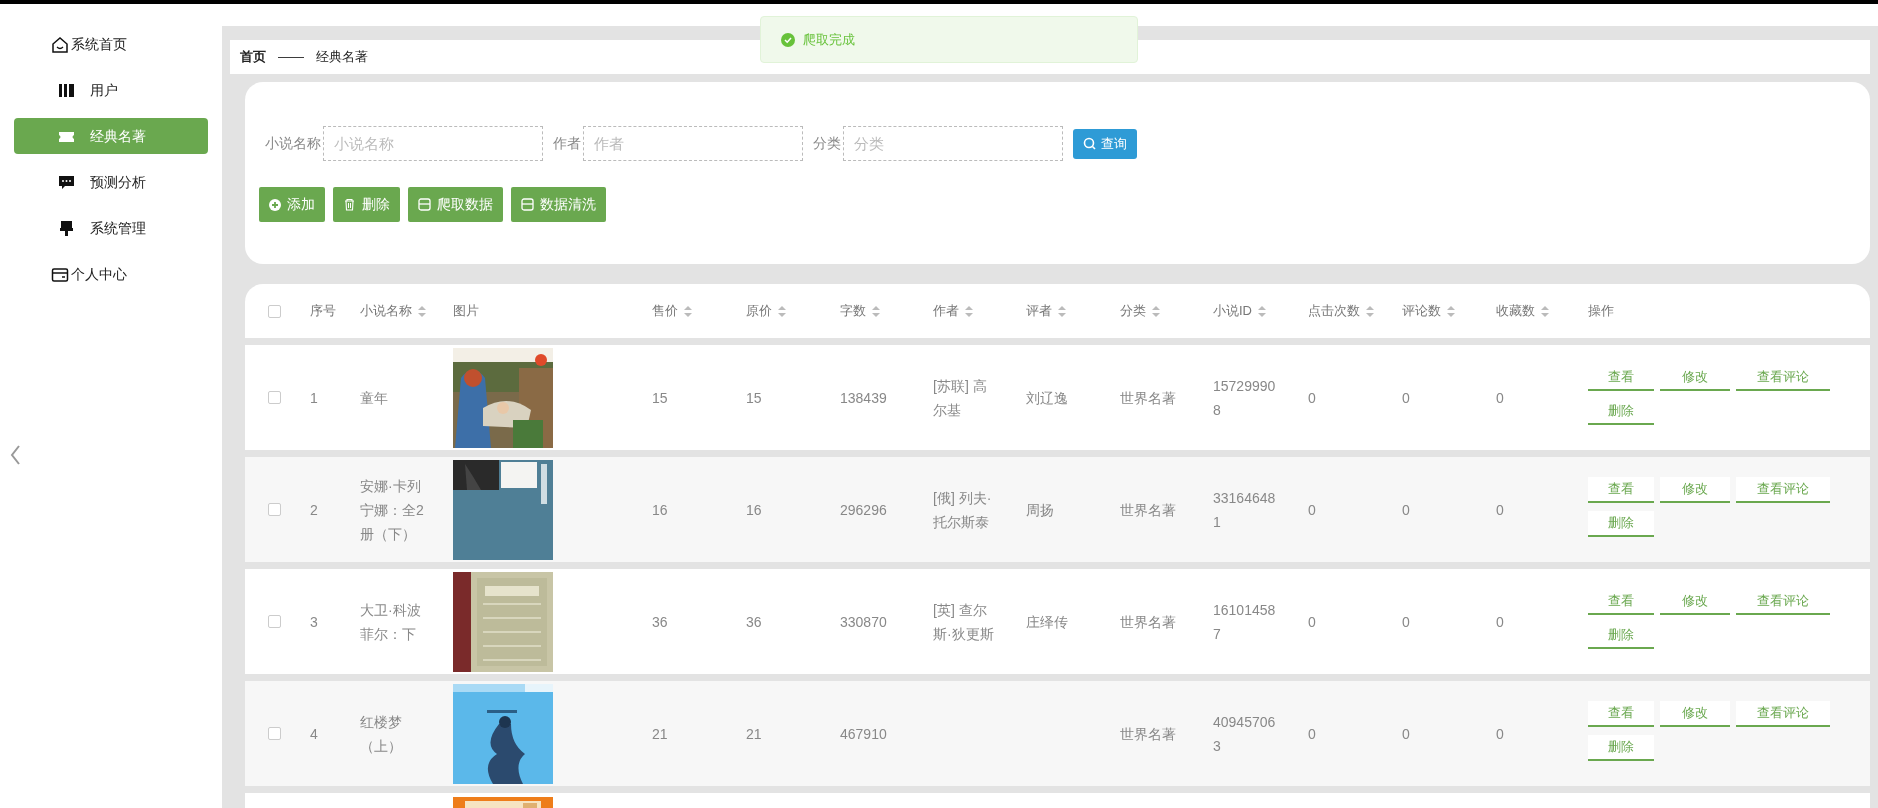 This screenshot has height=808, width=1878. Describe the element at coordinates (1515, 311) in the screenshot. I see `column-header: 收藏数` at that location.